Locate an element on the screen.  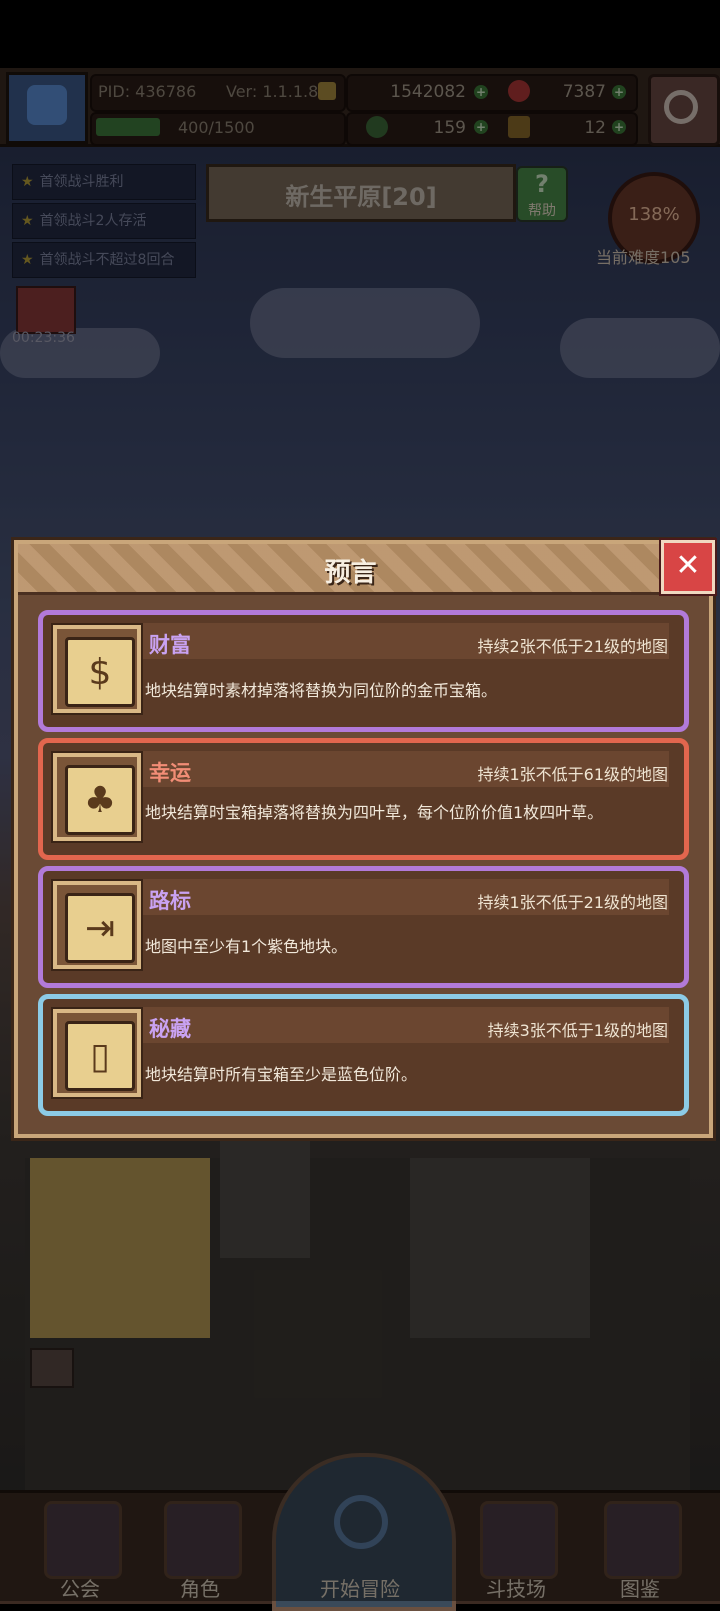
coins-icon: $ is located at coordinates (100, 672).